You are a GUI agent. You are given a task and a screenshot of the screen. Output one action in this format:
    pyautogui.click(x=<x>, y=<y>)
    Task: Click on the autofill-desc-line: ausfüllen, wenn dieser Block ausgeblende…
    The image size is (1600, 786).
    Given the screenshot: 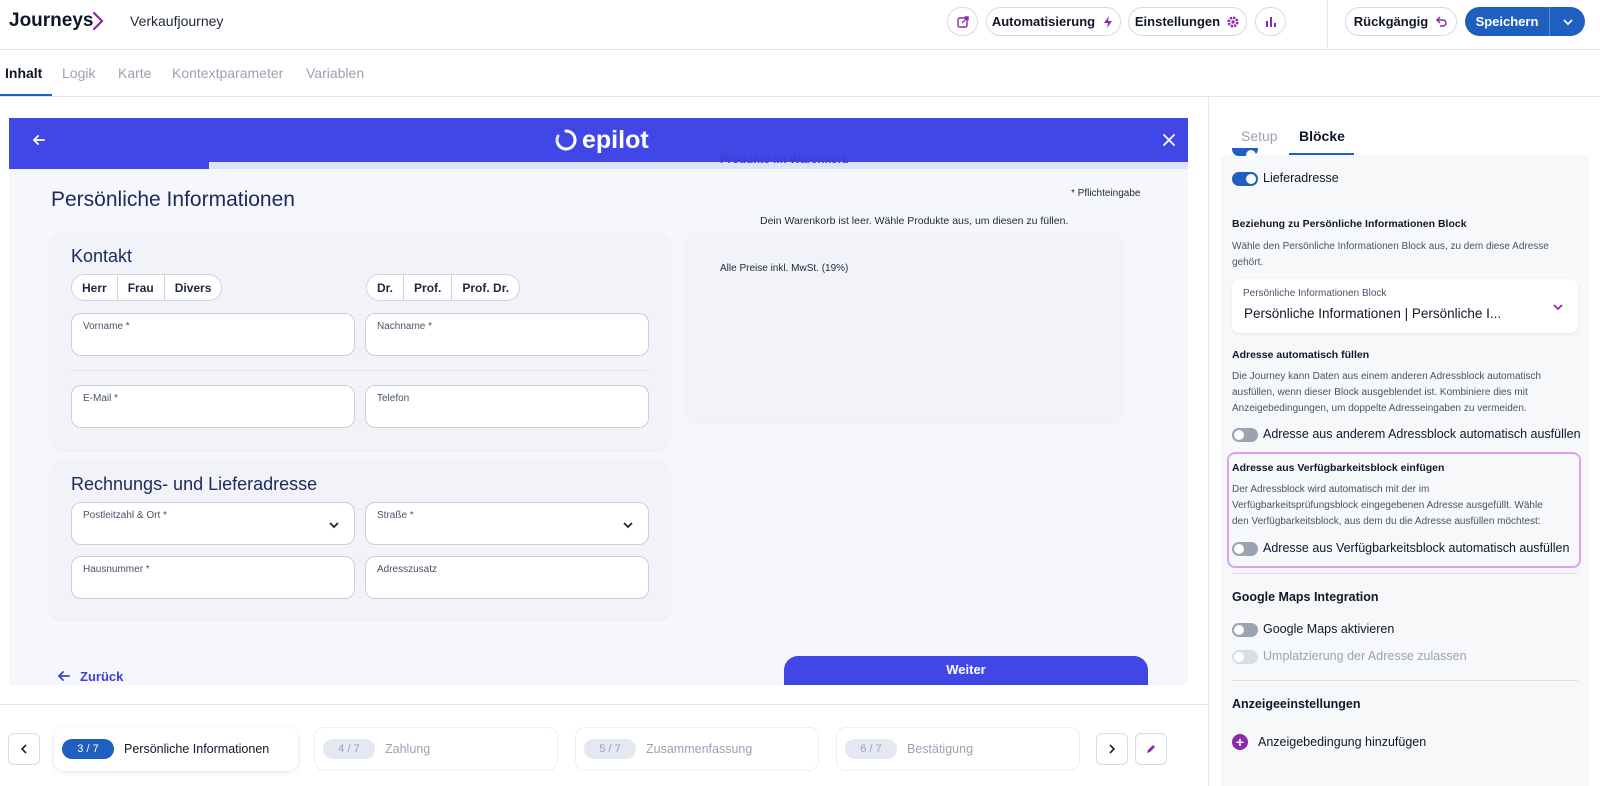 What is the action you would take?
    pyautogui.click(x=1380, y=392)
    